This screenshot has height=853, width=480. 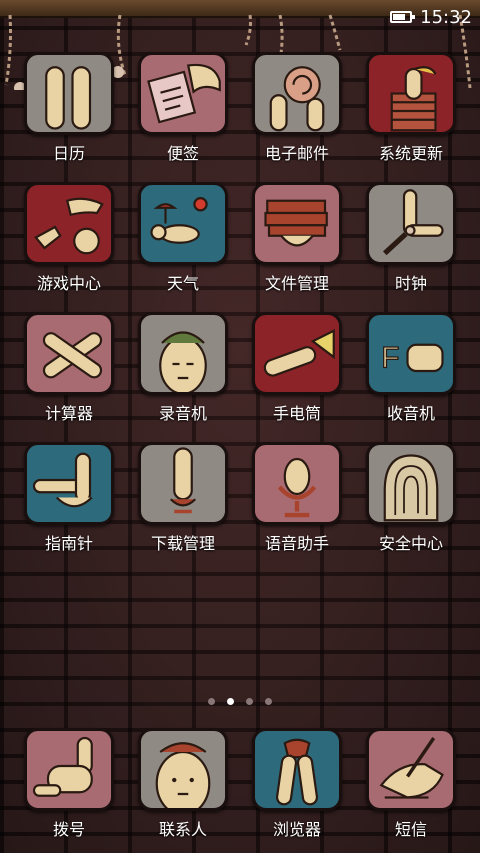 I want to click on app-label: 安全中心, so click(x=410, y=543).